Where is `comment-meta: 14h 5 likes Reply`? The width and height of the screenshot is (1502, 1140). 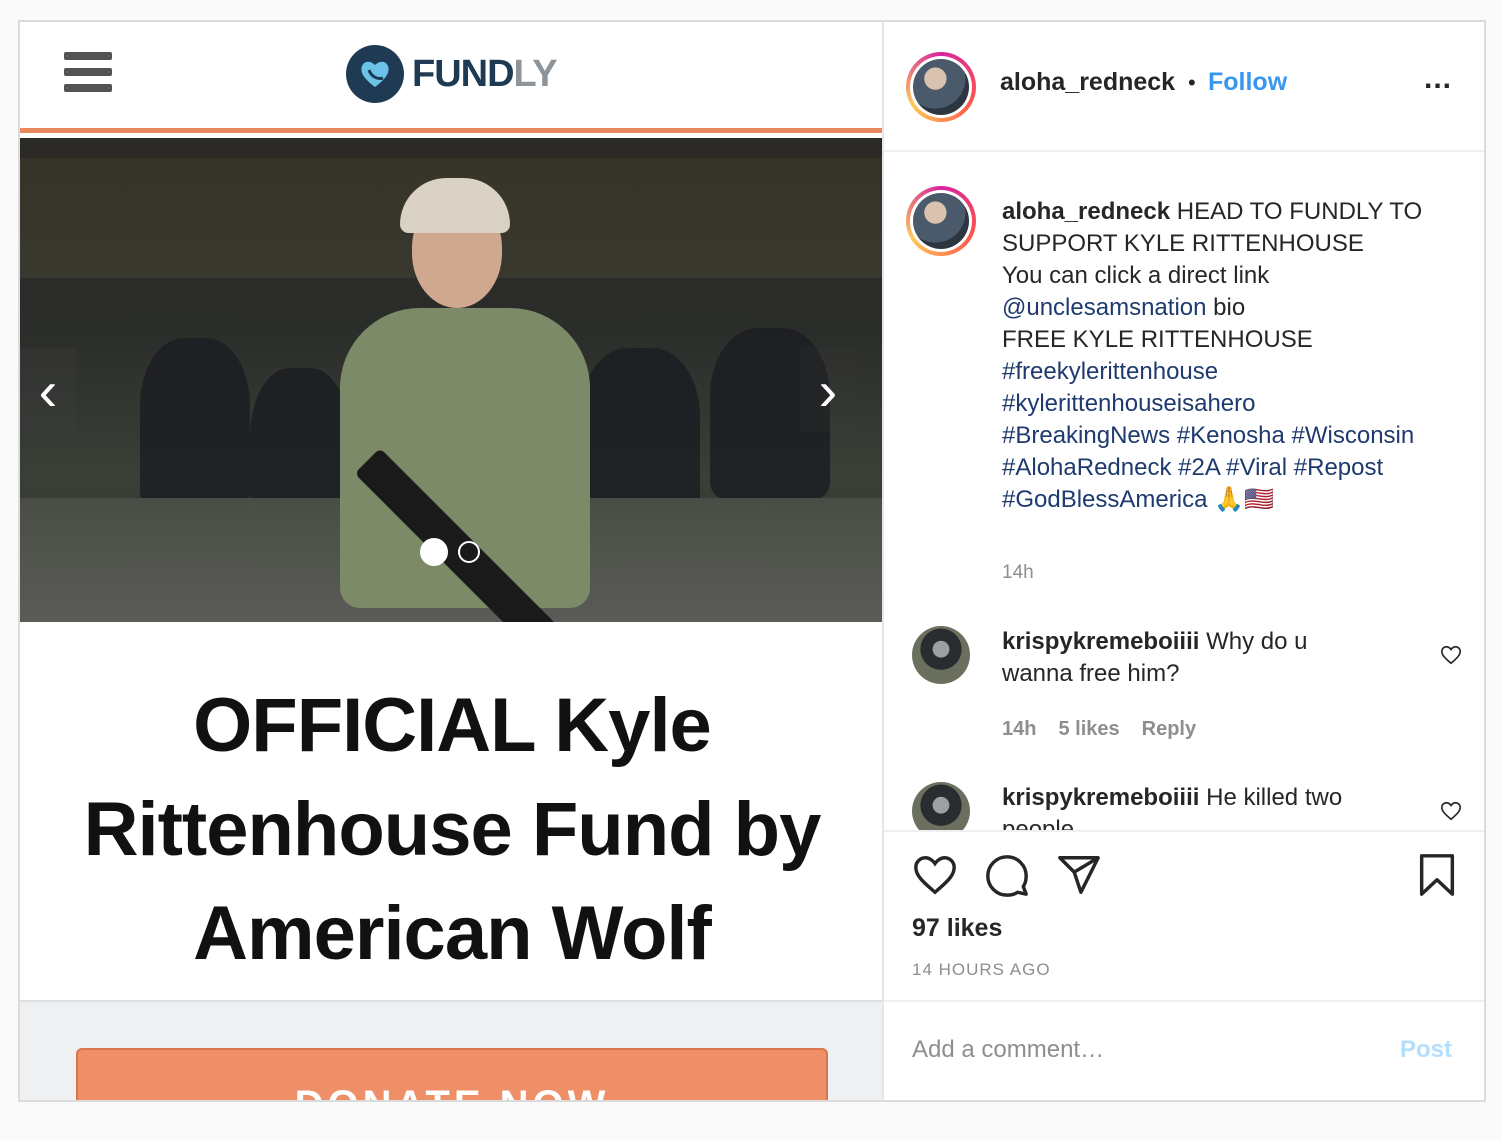
comment-meta: 14h 5 likes Reply is located at coordinates (1099, 729).